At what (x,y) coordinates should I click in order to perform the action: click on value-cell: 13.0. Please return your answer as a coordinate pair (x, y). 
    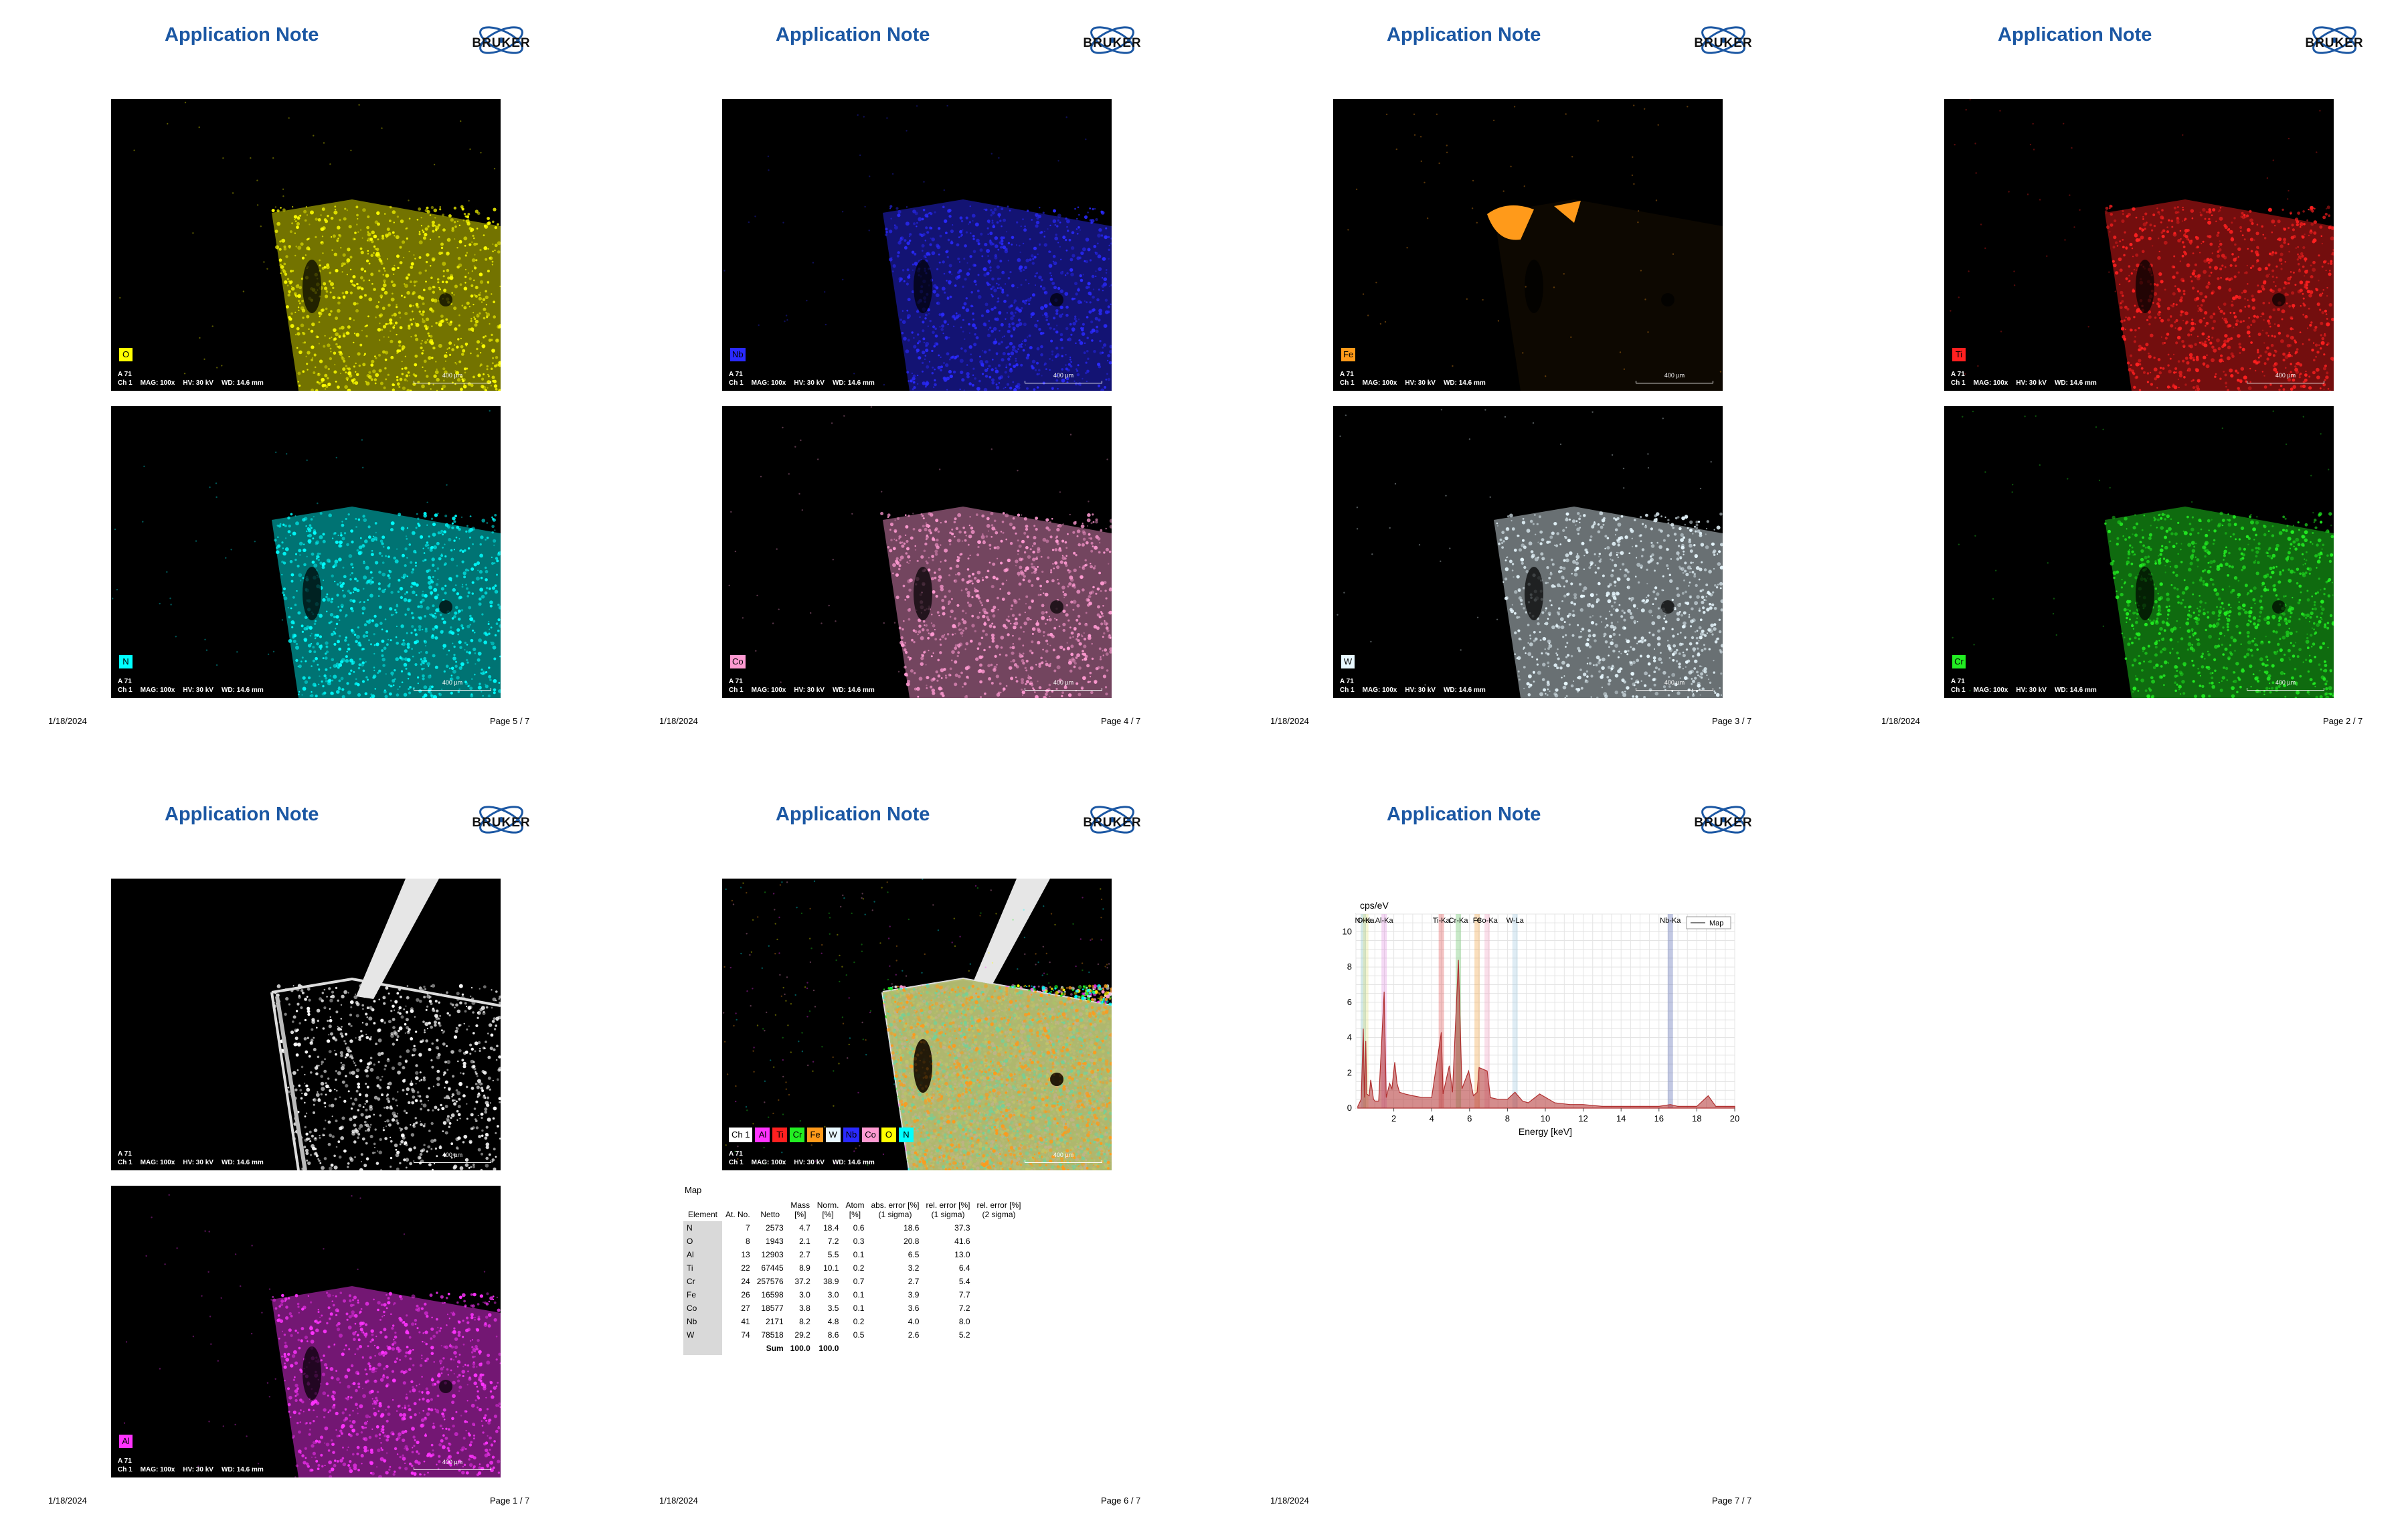
    Looking at the image, I should click on (962, 1254).